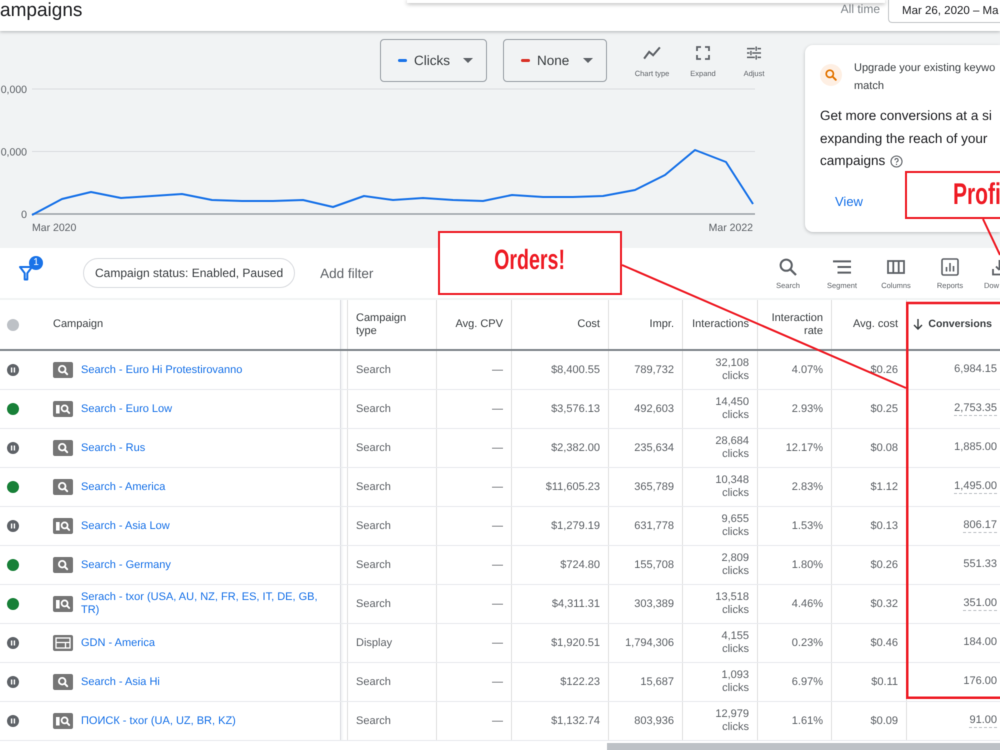 Image resolution: width=1000 pixels, height=750 pixels. I want to click on impressions-value: 365,789, so click(654, 487).